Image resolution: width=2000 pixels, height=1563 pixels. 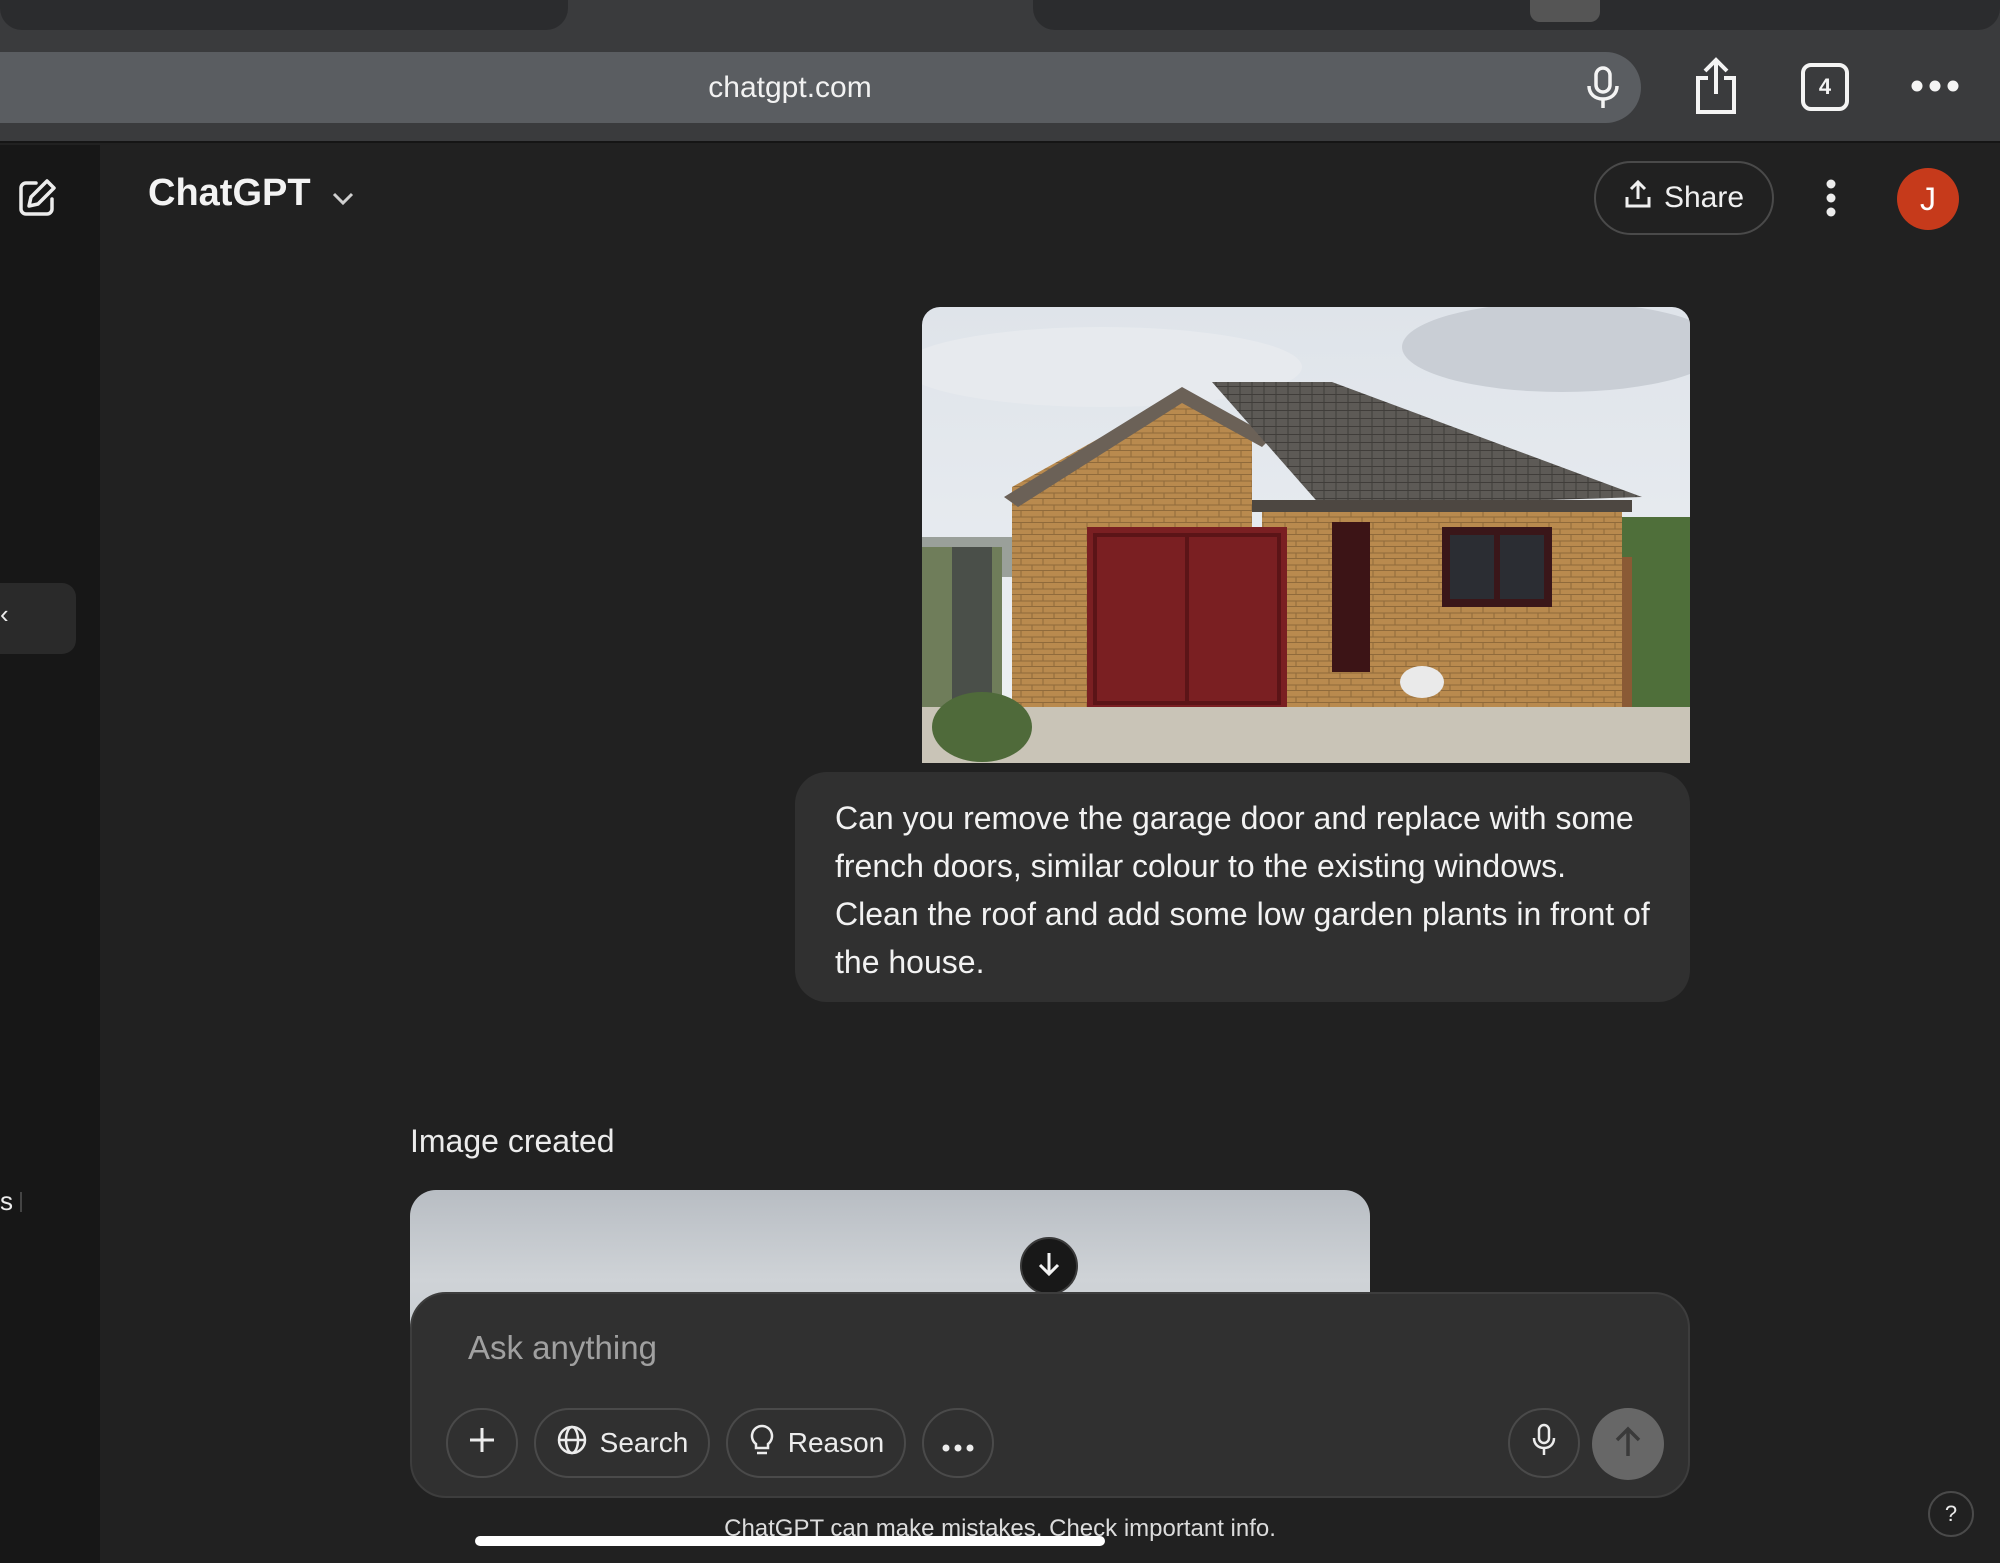 What do you see at coordinates (4, 614) in the screenshot?
I see `sidebar-item-label: ‹` at bounding box center [4, 614].